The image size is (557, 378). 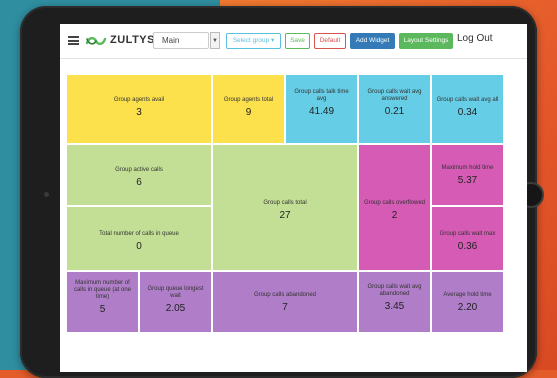 What do you see at coordinates (394, 215) in the screenshot?
I see `tile-value: 2` at bounding box center [394, 215].